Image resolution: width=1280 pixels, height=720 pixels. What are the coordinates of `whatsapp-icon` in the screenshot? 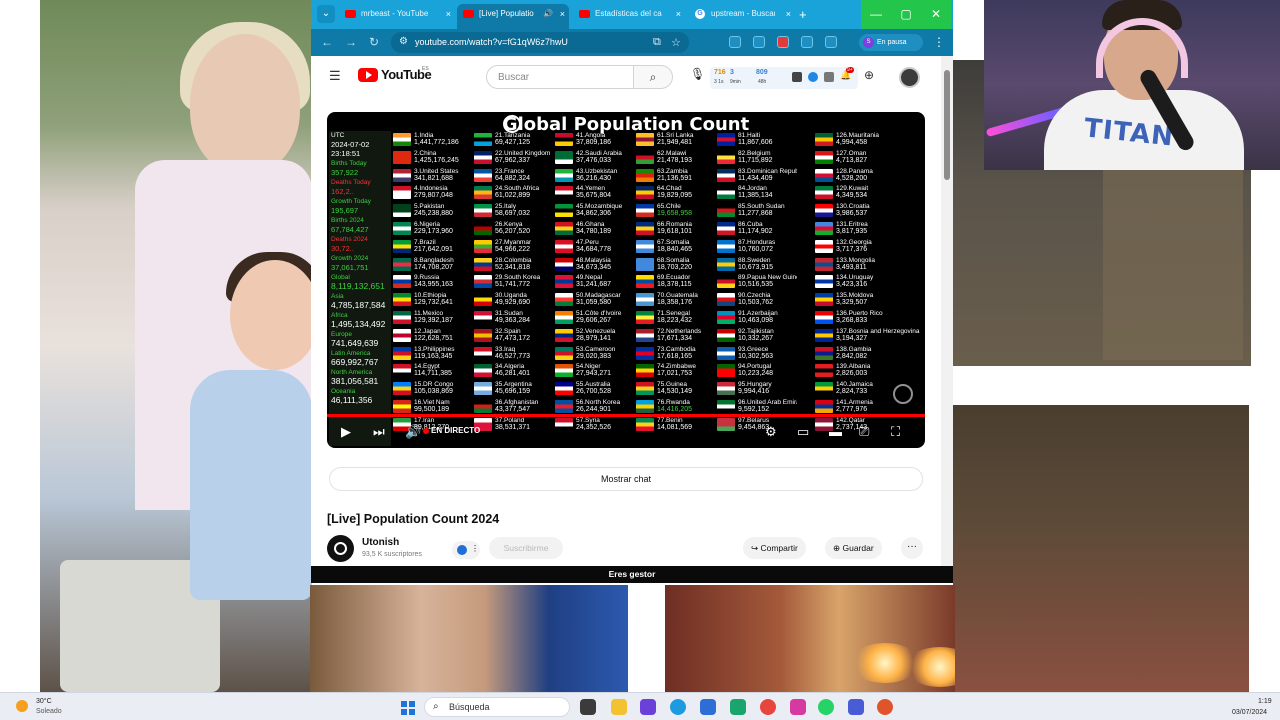 It's located at (826, 707).